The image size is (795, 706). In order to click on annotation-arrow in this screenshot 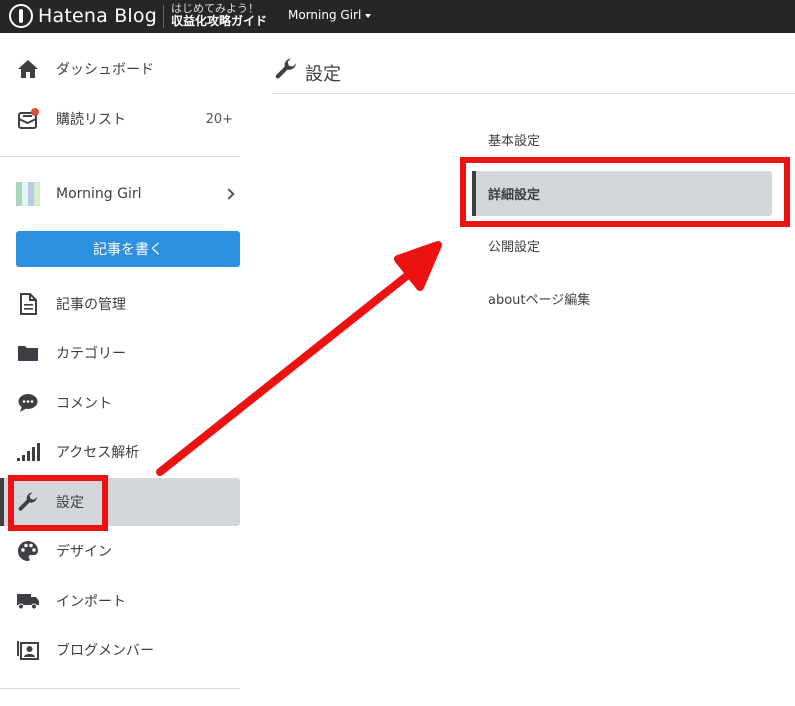, I will do `click(299, 358)`.